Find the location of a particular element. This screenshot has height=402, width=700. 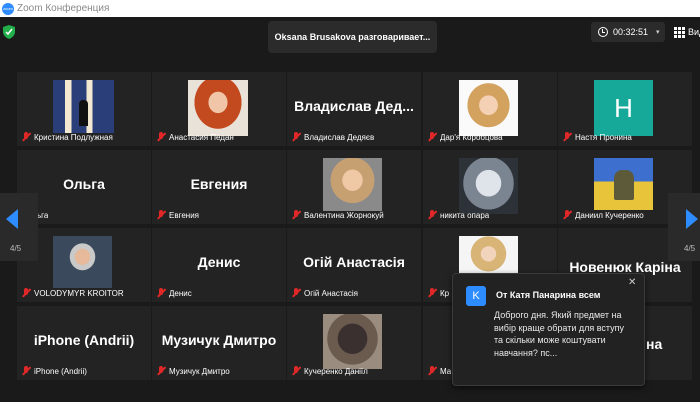

participant-name: Денис is located at coordinates (180, 293).